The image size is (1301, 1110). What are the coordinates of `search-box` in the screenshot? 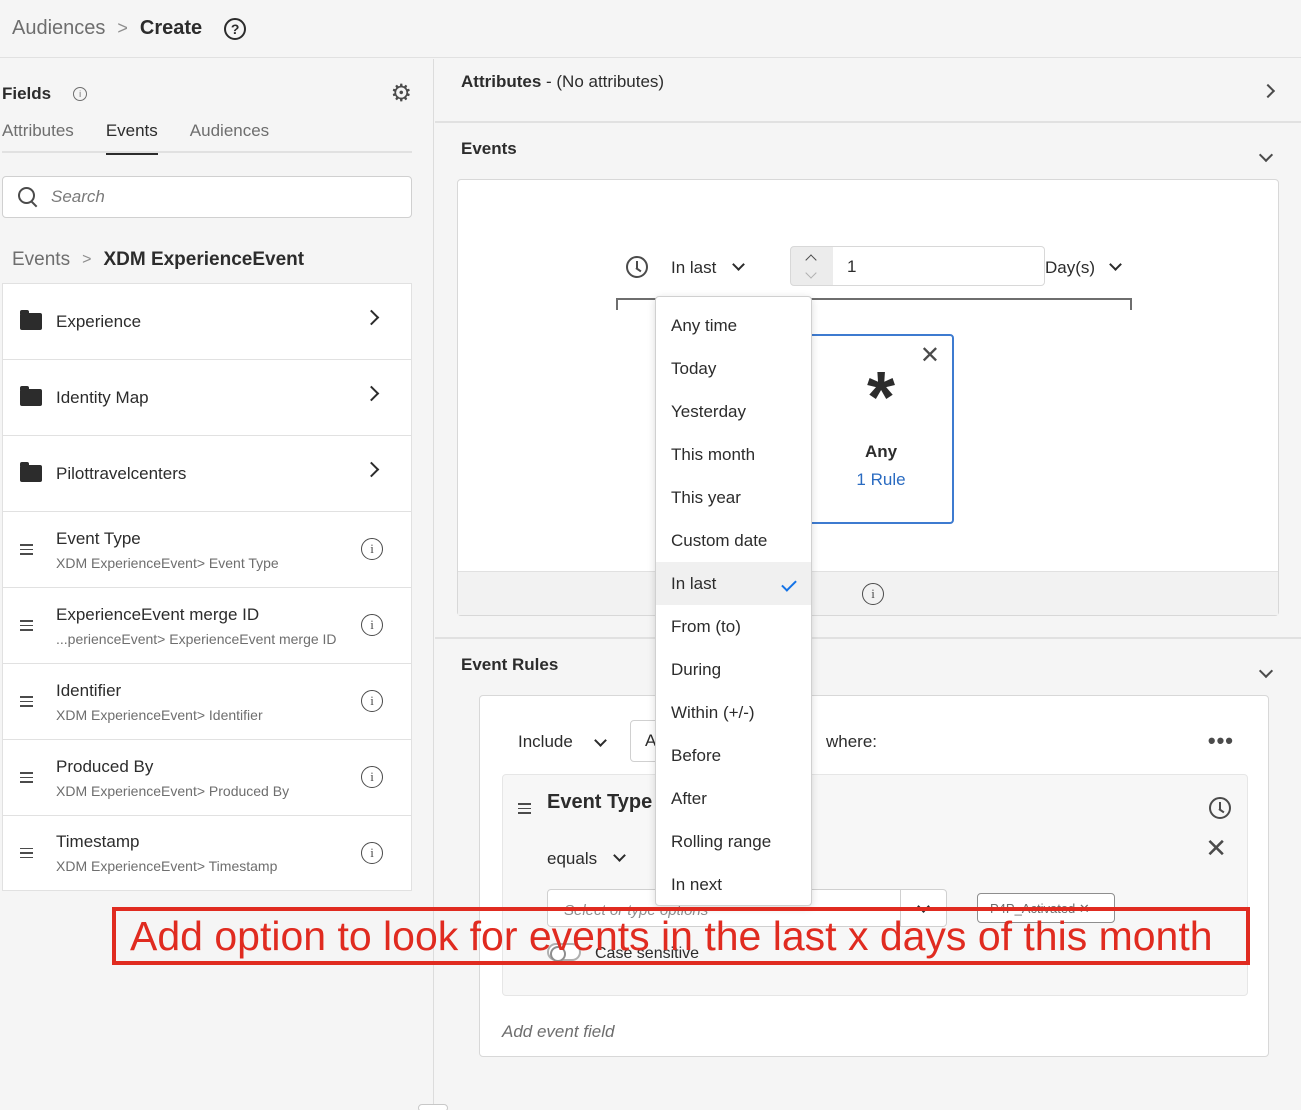 It's located at (207, 197).